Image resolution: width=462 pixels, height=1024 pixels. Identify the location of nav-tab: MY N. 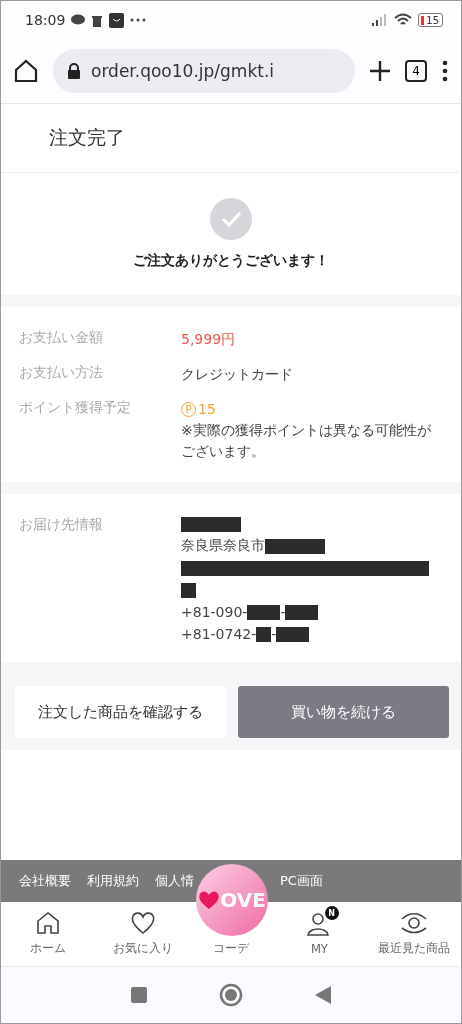
(319, 934).